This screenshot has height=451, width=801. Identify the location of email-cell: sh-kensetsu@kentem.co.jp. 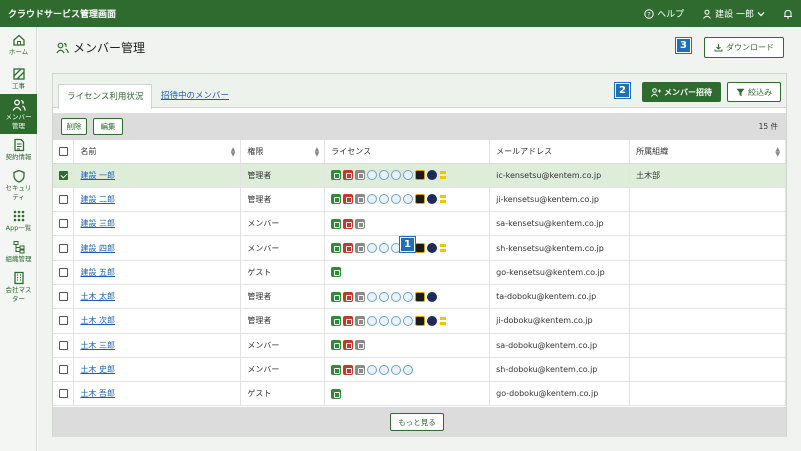
(560, 248).